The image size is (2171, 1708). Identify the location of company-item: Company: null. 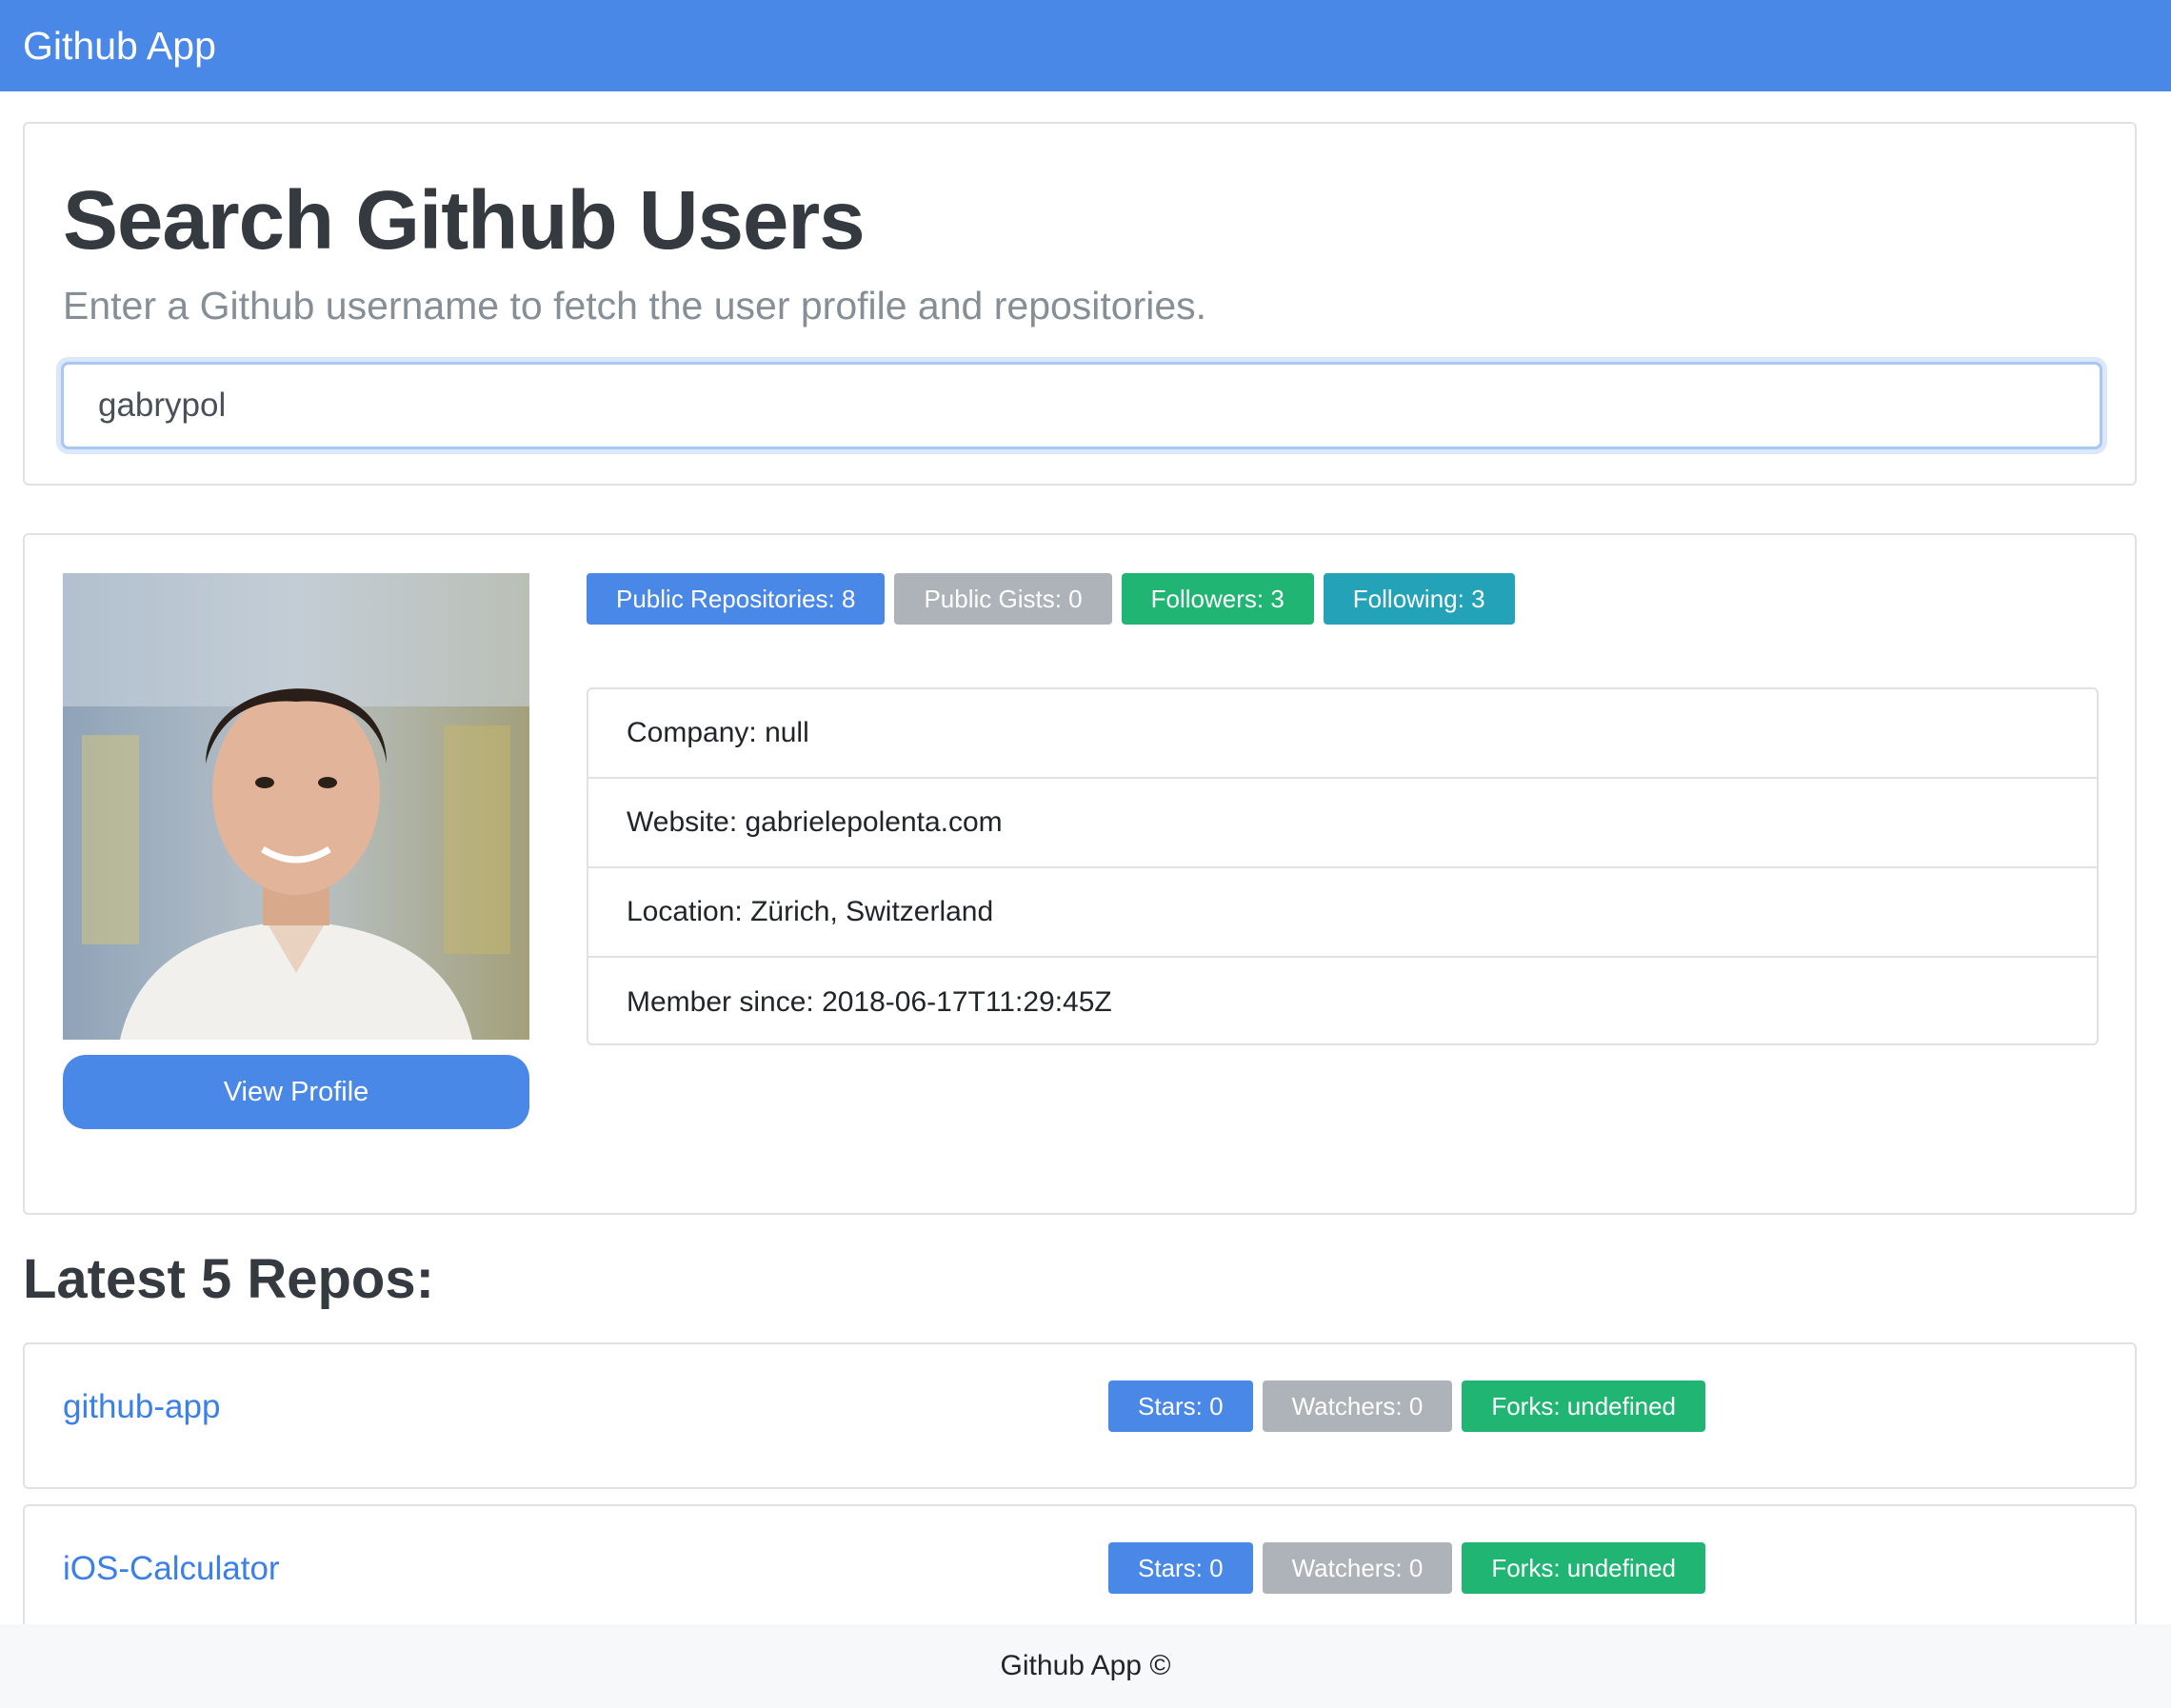
(1343, 734).